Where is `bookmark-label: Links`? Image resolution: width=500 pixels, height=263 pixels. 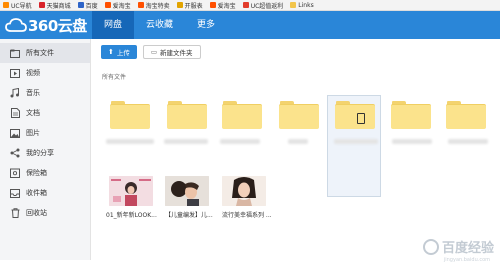
bookmark-label: Links is located at coordinates (306, 5).